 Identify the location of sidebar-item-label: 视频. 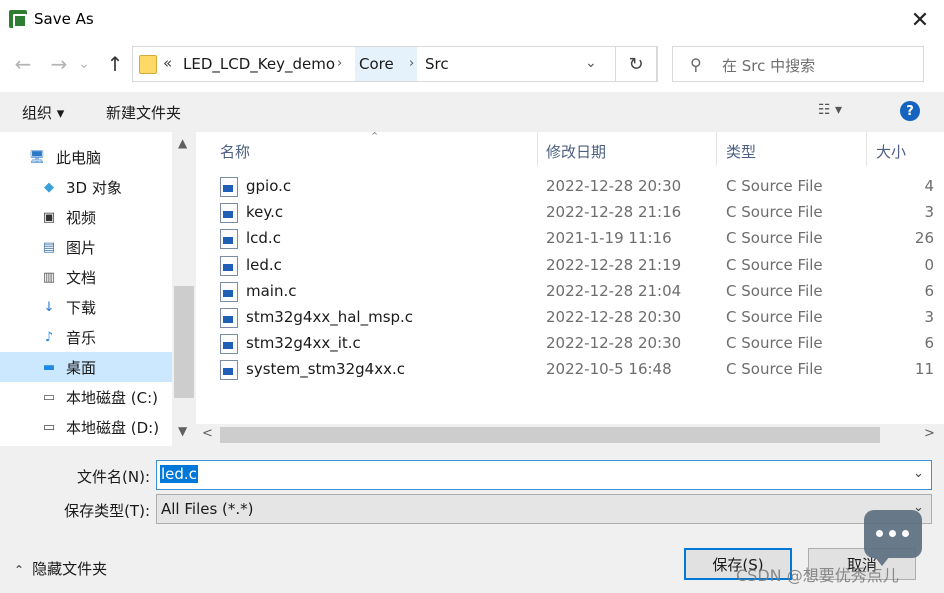
(81, 218).